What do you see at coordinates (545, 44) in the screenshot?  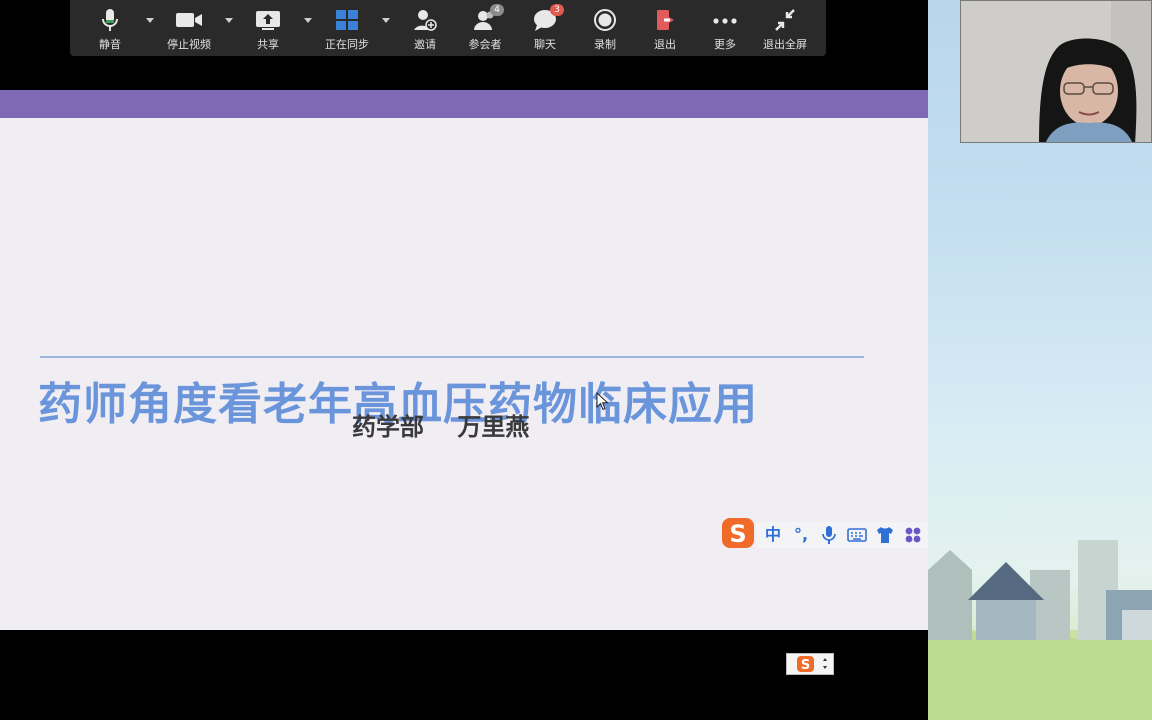 I see `chat-label: 聊天` at bounding box center [545, 44].